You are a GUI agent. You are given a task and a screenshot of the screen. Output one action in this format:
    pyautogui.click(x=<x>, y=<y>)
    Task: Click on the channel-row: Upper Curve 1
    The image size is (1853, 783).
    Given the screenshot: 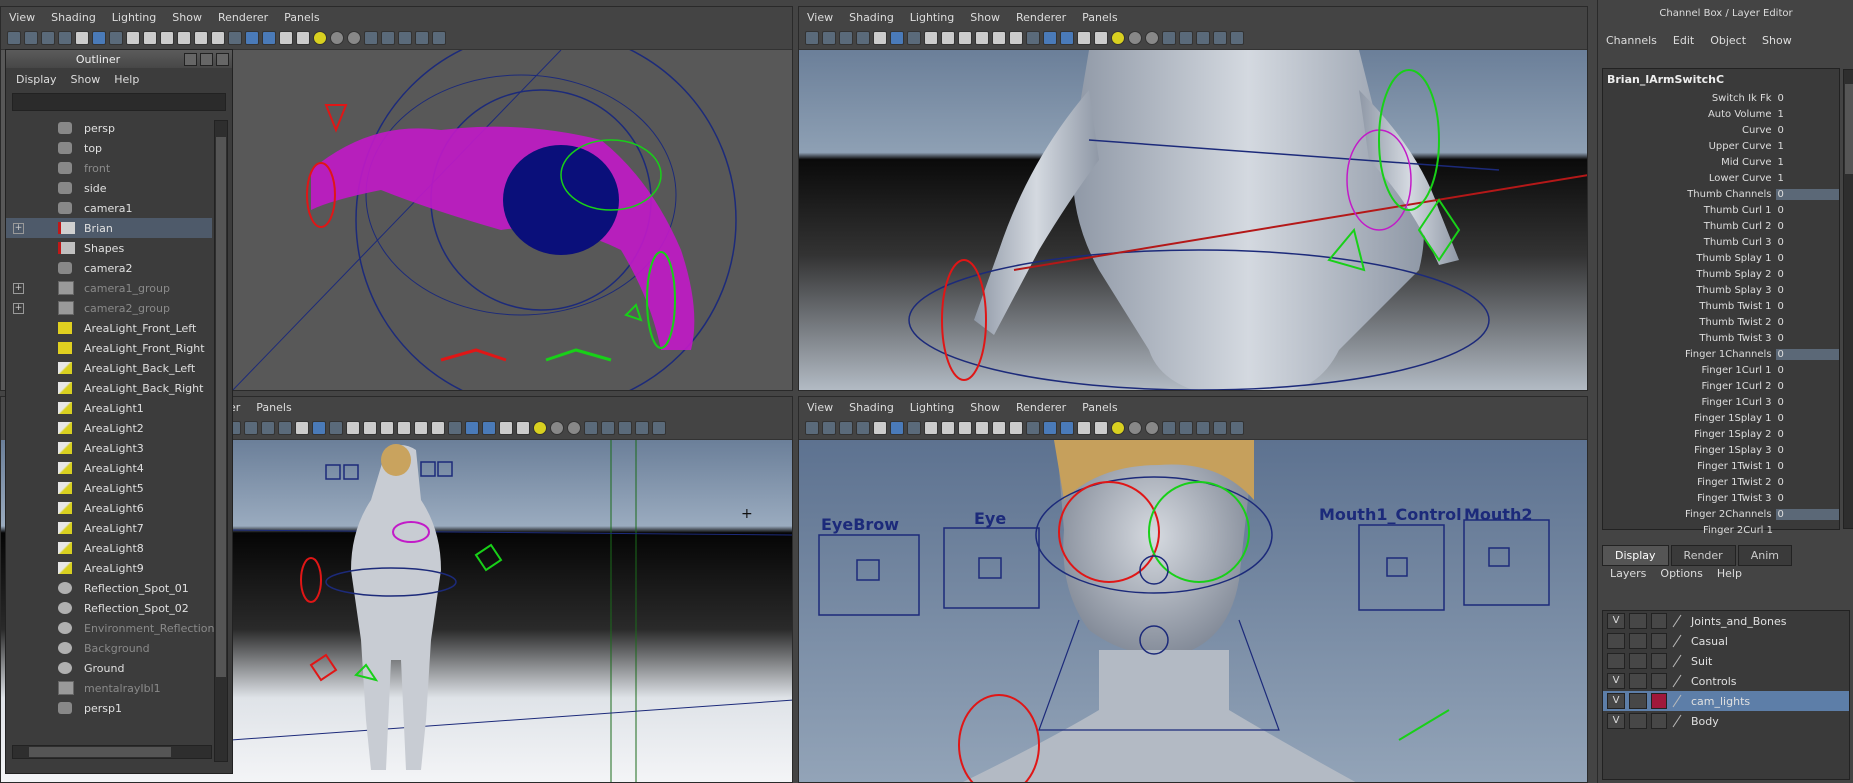 What is the action you would take?
    pyautogui.click(x=1721, y=146)
    